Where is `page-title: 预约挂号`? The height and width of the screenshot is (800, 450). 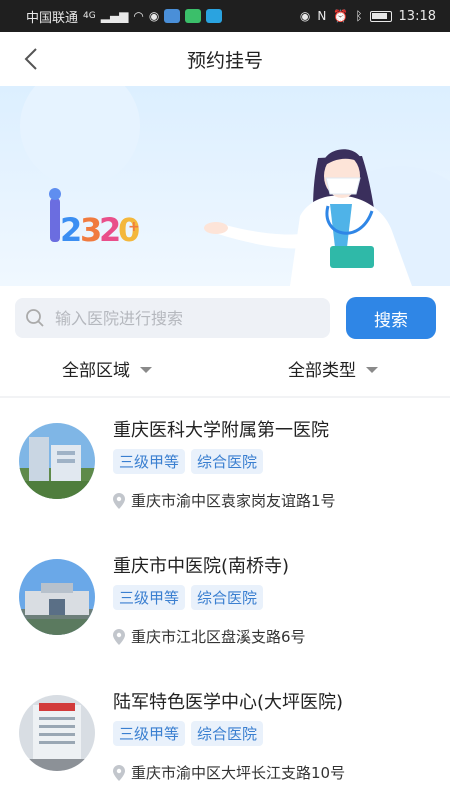
page-title: 预约挂号 is located at coordinates (224, 60).